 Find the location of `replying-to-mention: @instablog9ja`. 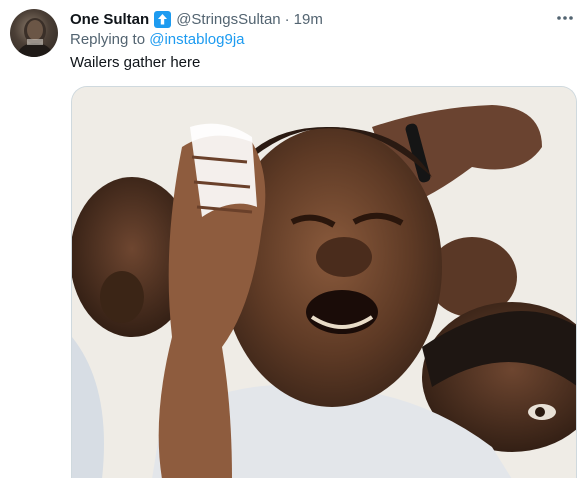

replying-to-mention: @instablog9ja is located at coordinates (196, 39).